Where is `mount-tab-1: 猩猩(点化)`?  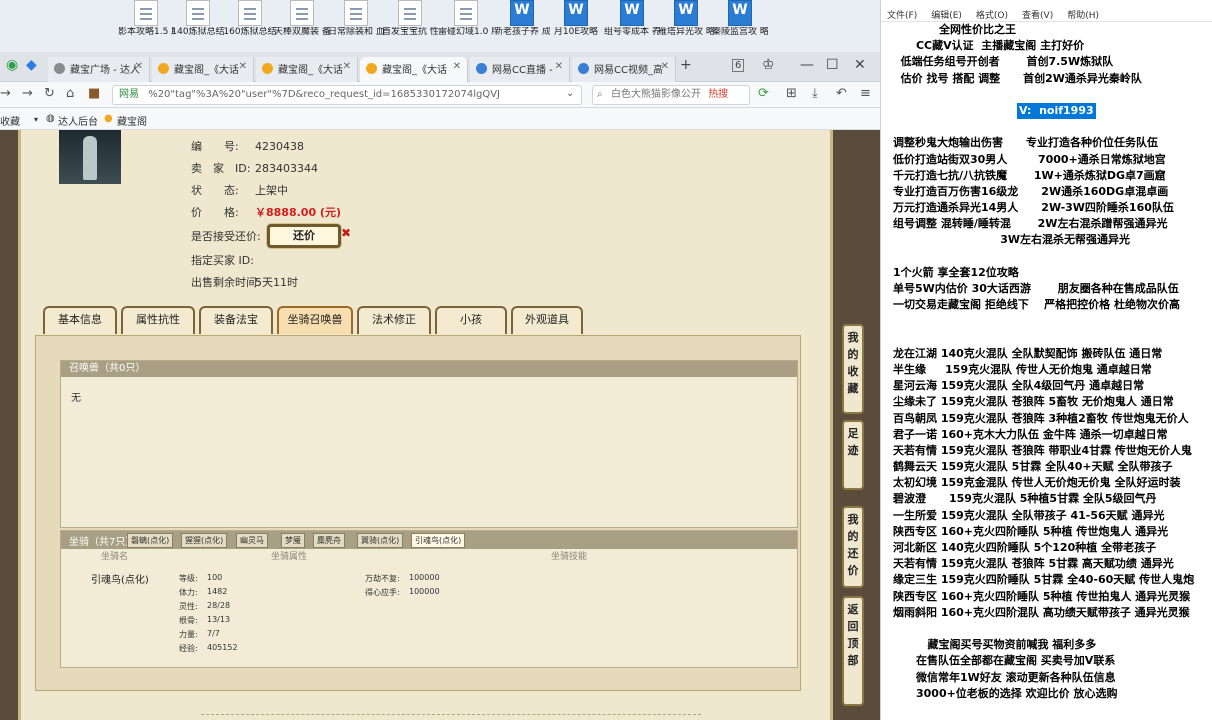
mount-tab-1: 猩猩(点化) is located at coordinates (204, 540).